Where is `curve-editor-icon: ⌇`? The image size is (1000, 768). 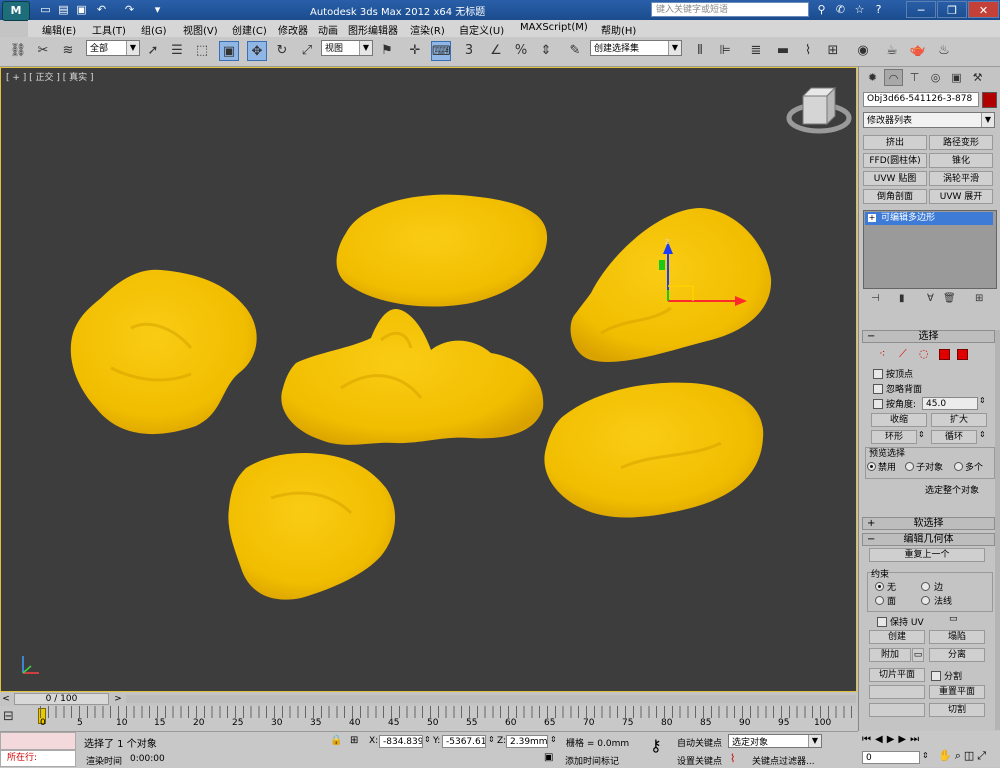 curve-editor-icon: ⌇ is located at coordinates (808, 51).